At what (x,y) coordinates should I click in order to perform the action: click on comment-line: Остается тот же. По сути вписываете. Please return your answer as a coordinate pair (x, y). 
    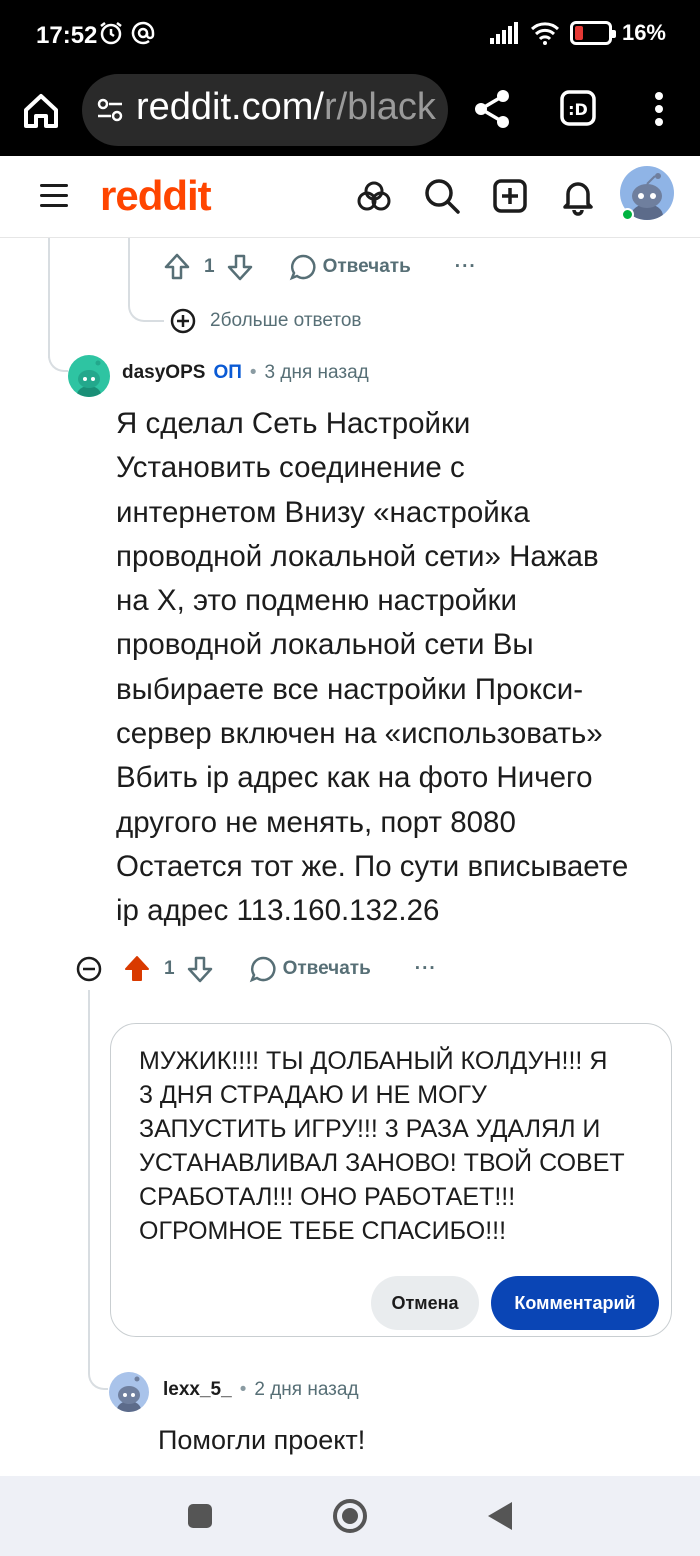
    Looking at the image, I should click on (372, 866).